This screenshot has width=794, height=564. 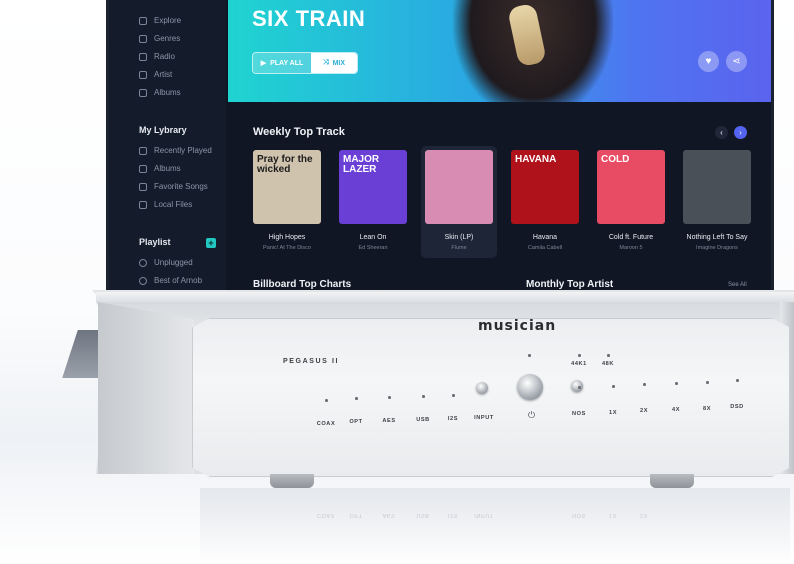 I want to click on play-all-label: PLAY ALL, so click(x=287, y=63).